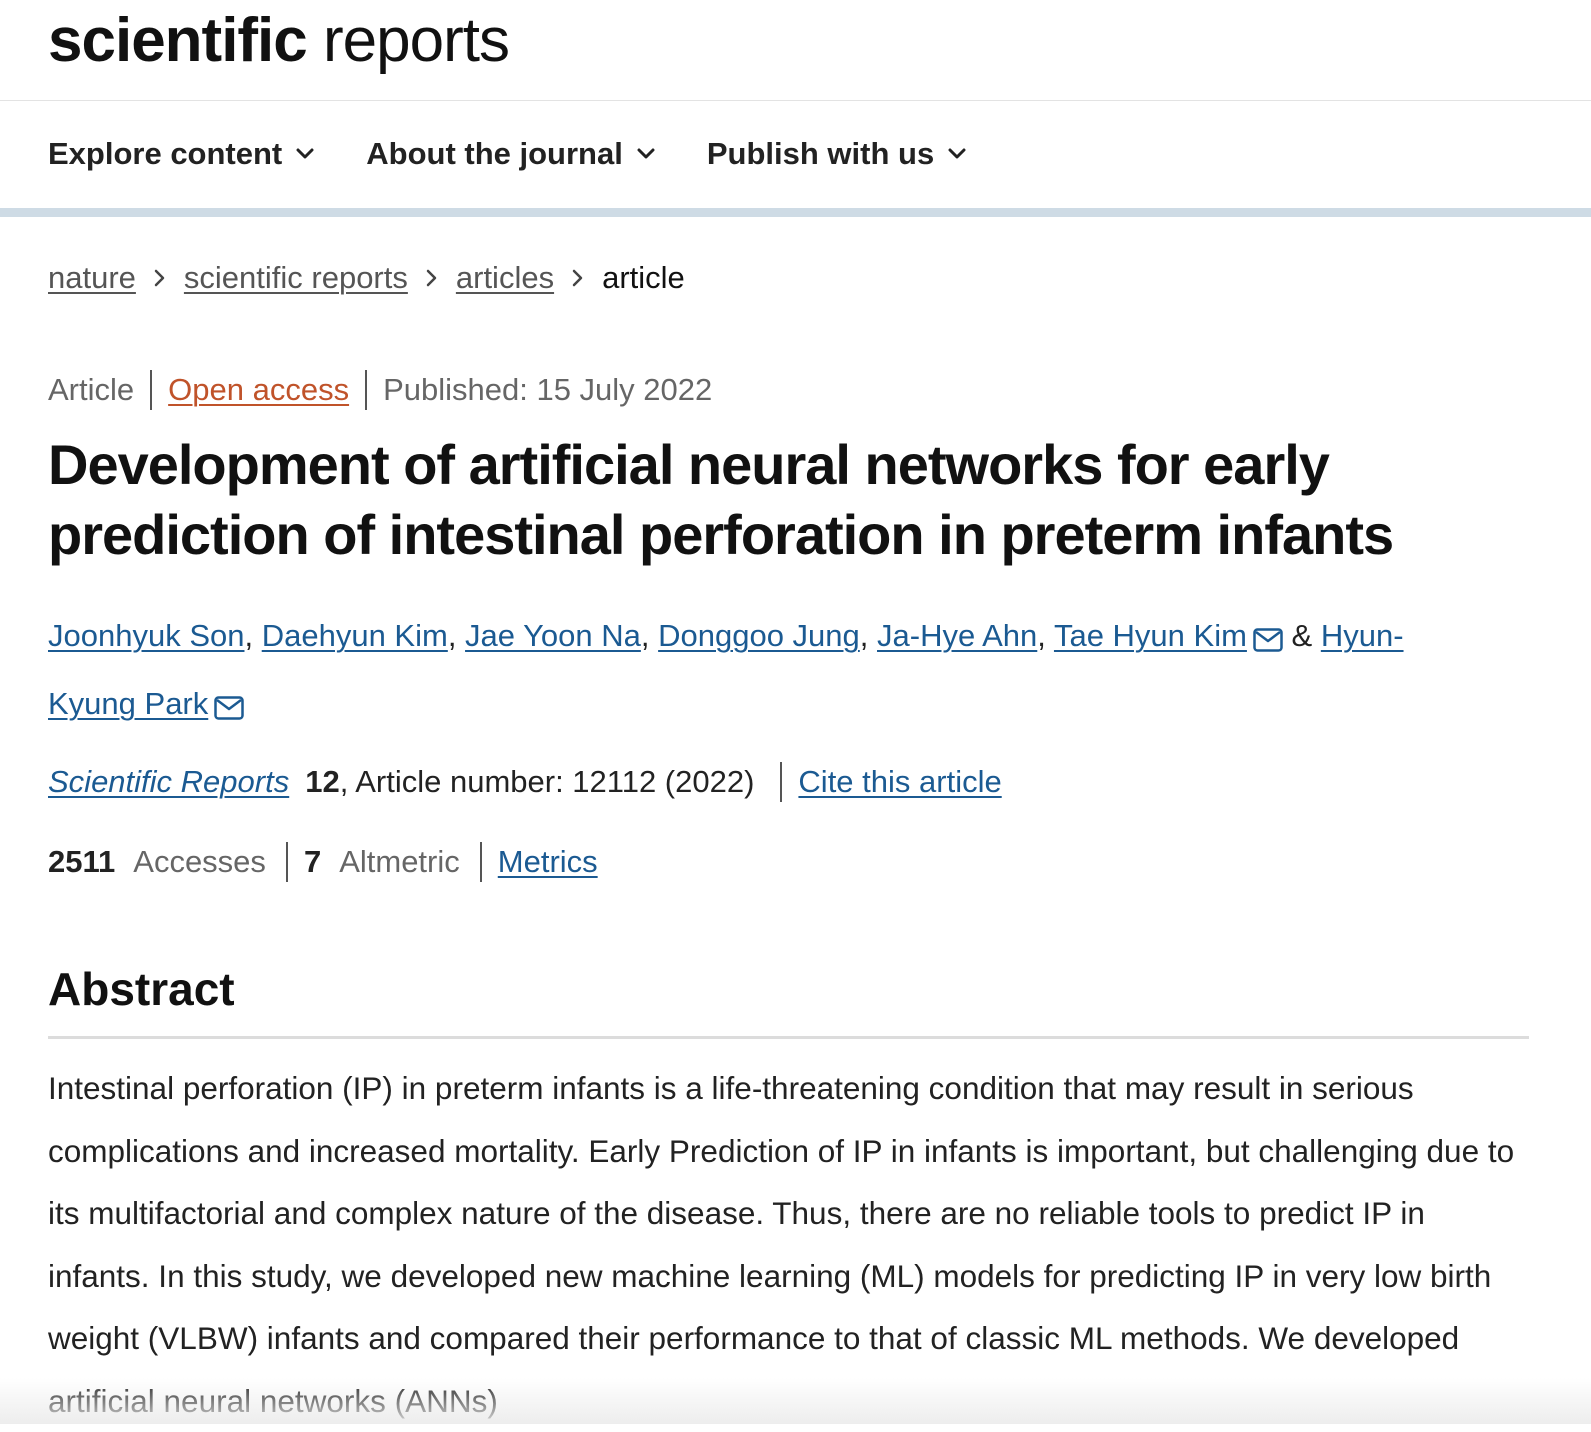  I want to click on nav-label: Explore content, so click(165, 153).